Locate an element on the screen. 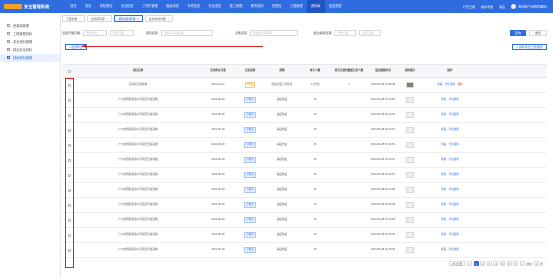 The width and height of the screenshot is (553, 278). select-all-checkbox is located at coordinates (69, 71).